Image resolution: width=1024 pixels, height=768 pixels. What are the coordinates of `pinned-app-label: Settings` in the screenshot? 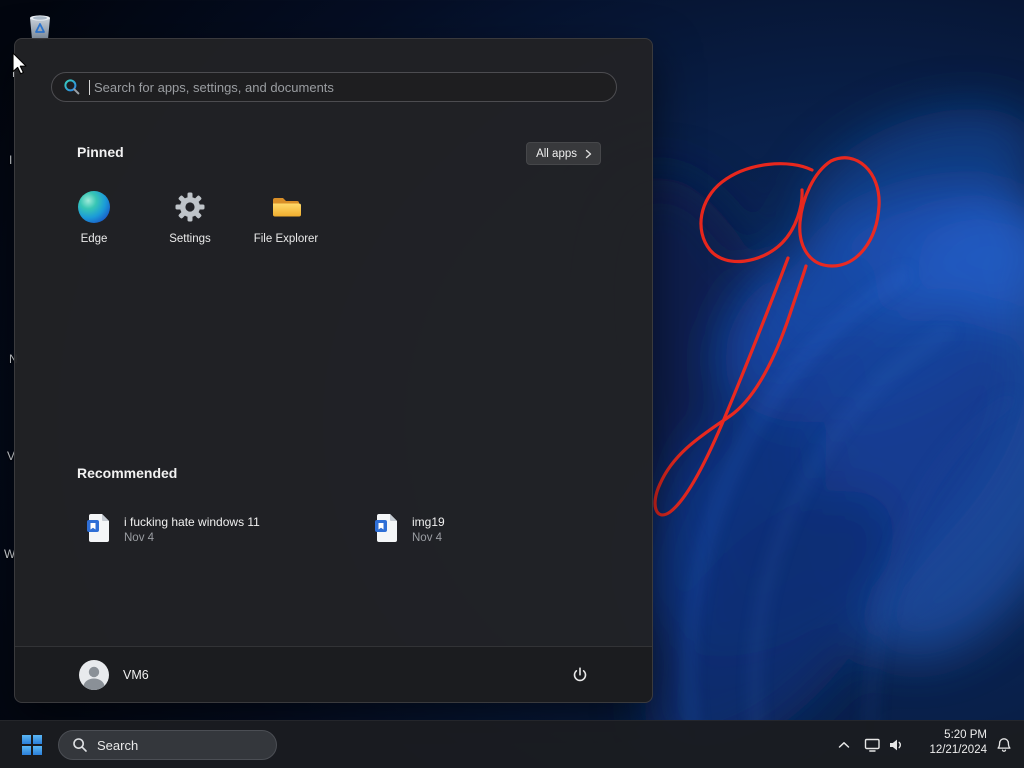 It's located at (190, 239).